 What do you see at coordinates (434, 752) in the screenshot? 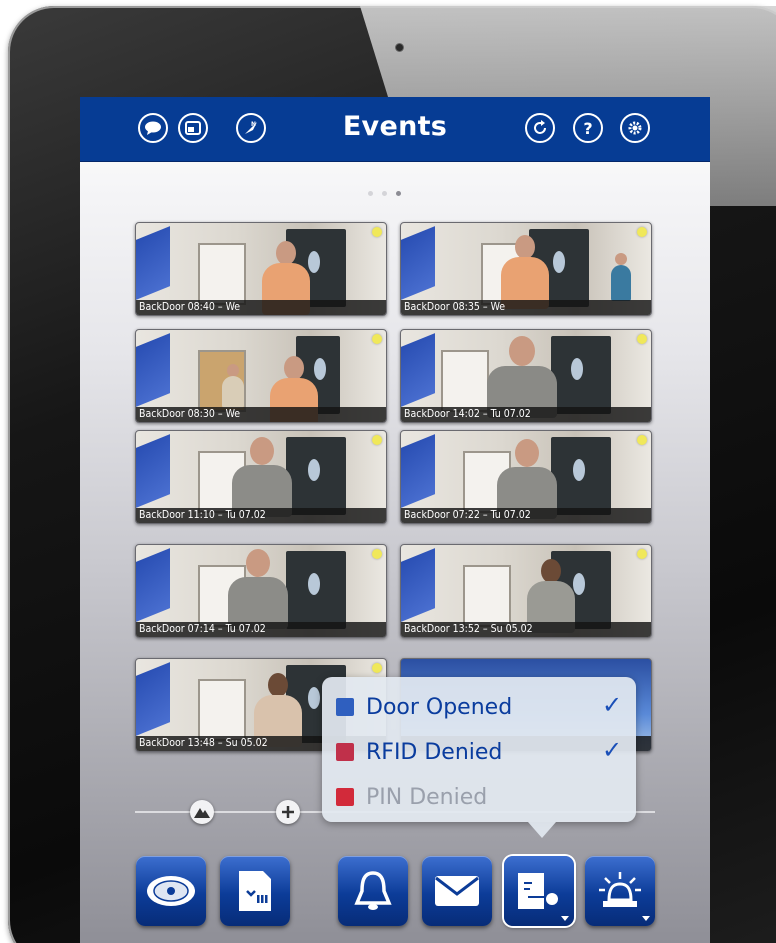
I see `filter-label: RFID Denied` at bounding box center [434, 752].